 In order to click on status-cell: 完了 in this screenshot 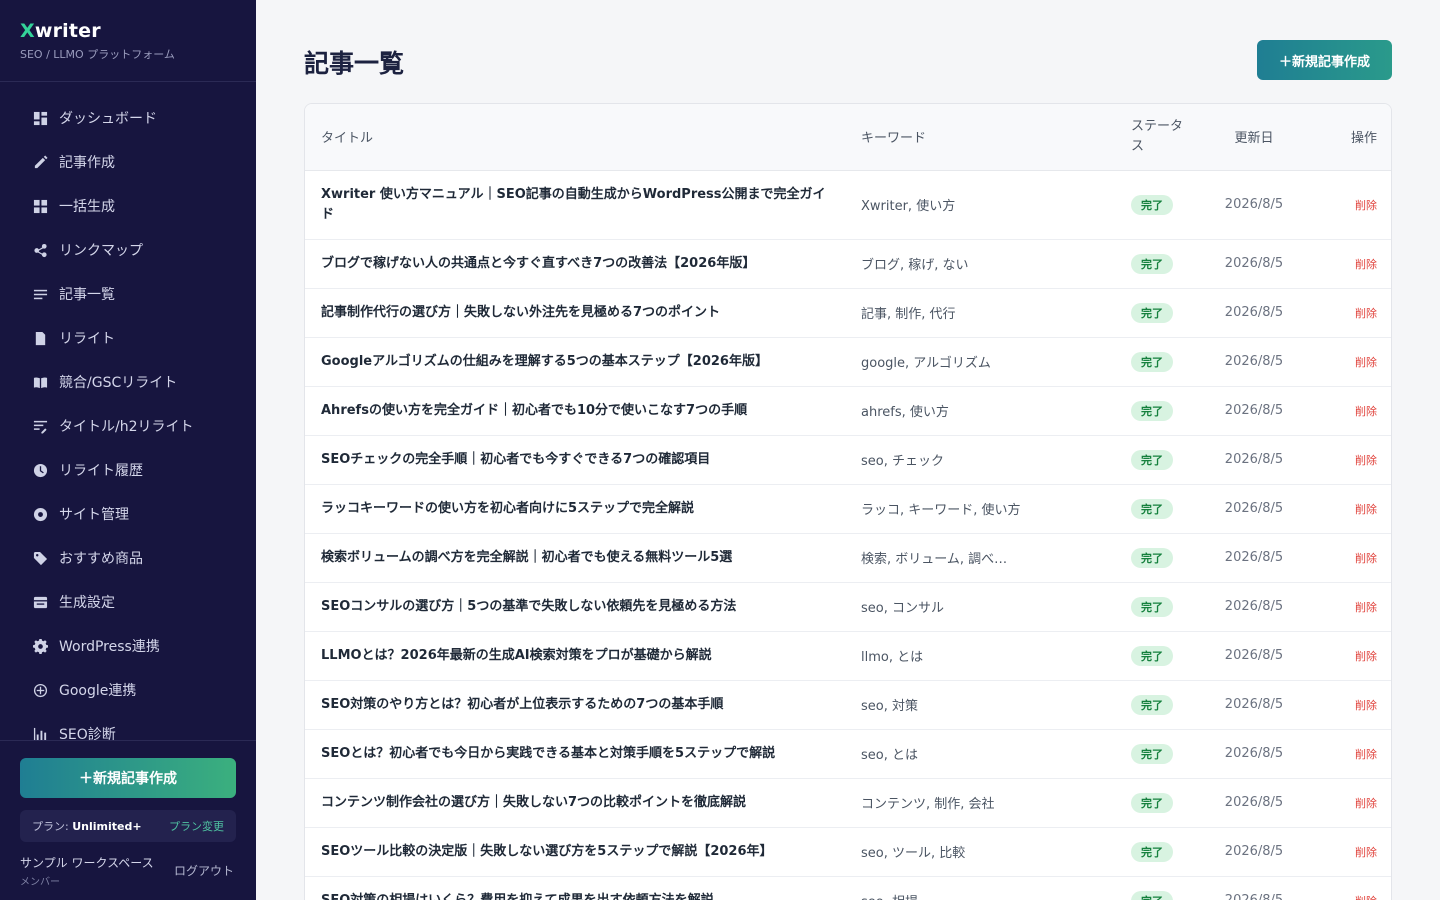, I will do `click(1157, 655)`.